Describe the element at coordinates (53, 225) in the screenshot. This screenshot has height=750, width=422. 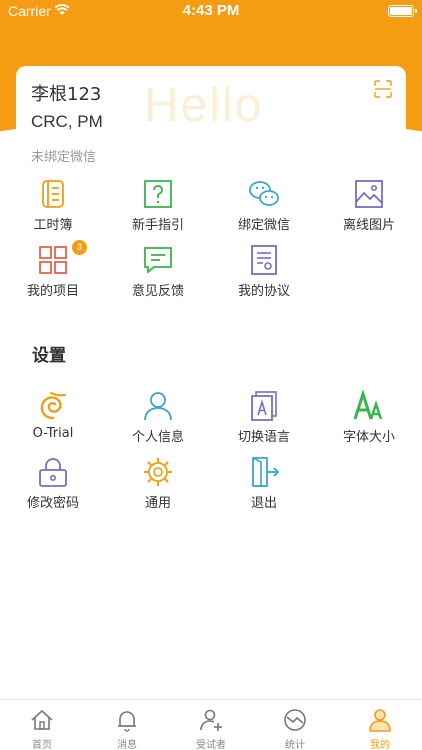
I see `menu-workbook-label: 工时簿` at that location.